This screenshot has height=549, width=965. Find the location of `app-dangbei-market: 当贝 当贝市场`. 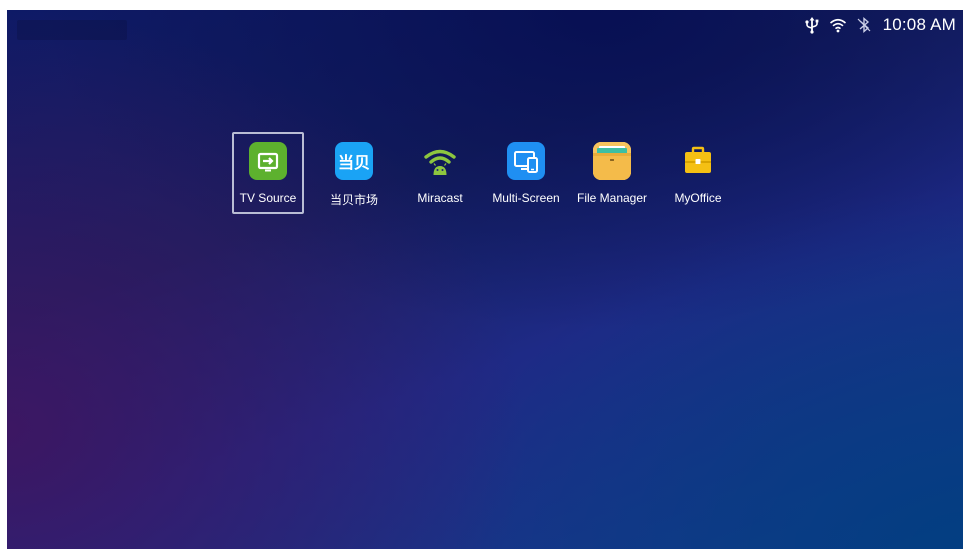

app-dangbei-market: 当贝 当贝市场 is located at coordinates (354, 173).